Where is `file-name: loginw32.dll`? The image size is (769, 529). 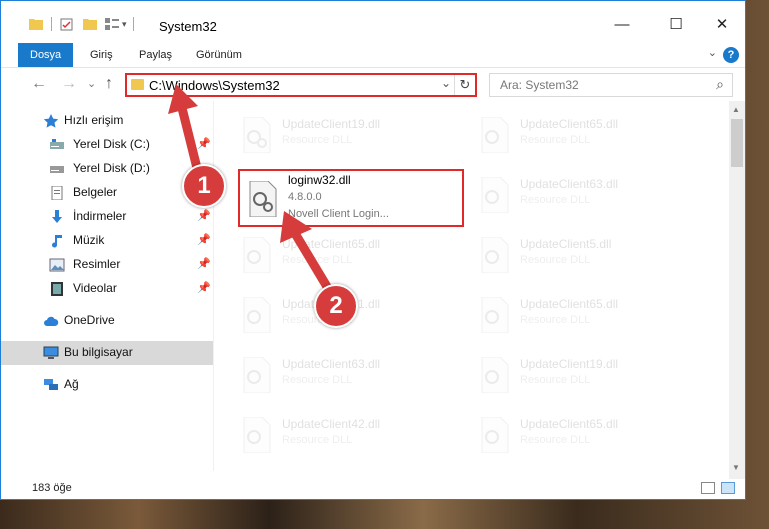
file-name: loginw32.dll is located at coordinates (319, 180).